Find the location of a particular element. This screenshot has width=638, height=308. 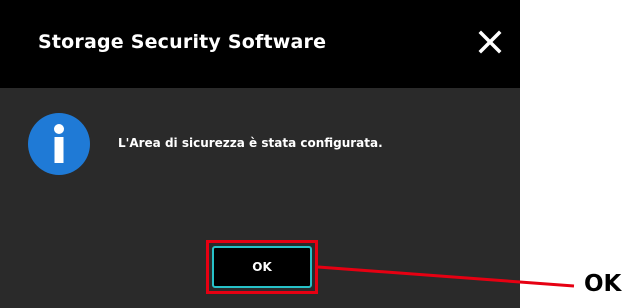

callout-line is located at coordinates (446, 276).